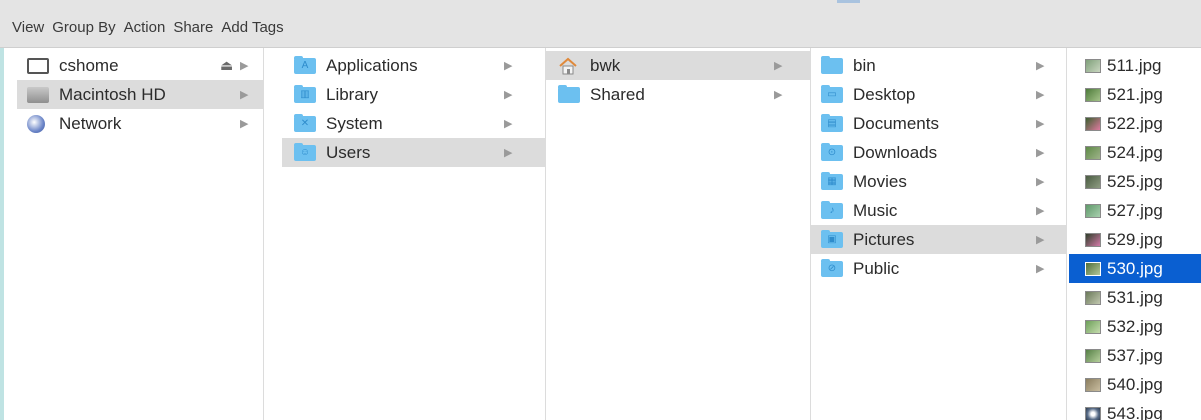  I want to click on folder-row-library: ▥ Library ▶, so click(413, 94).